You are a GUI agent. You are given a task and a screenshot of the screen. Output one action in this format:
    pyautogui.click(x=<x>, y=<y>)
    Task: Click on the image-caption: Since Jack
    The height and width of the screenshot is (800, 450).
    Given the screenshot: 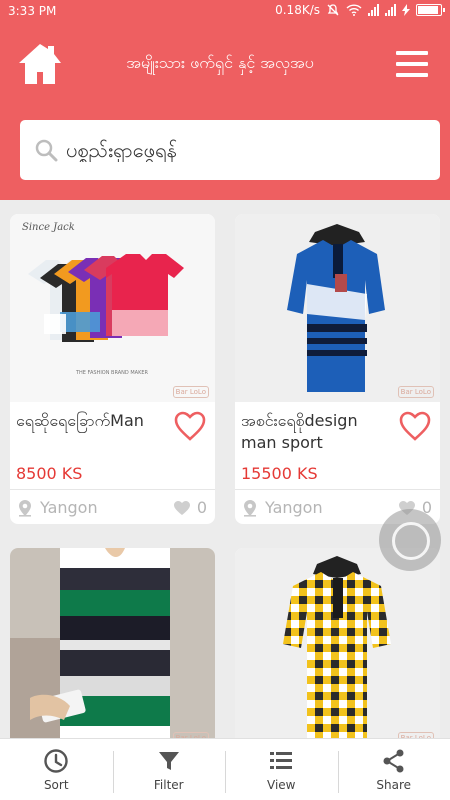 What is the action you would take?
    pyautogui.click(x=48, y=227)
    